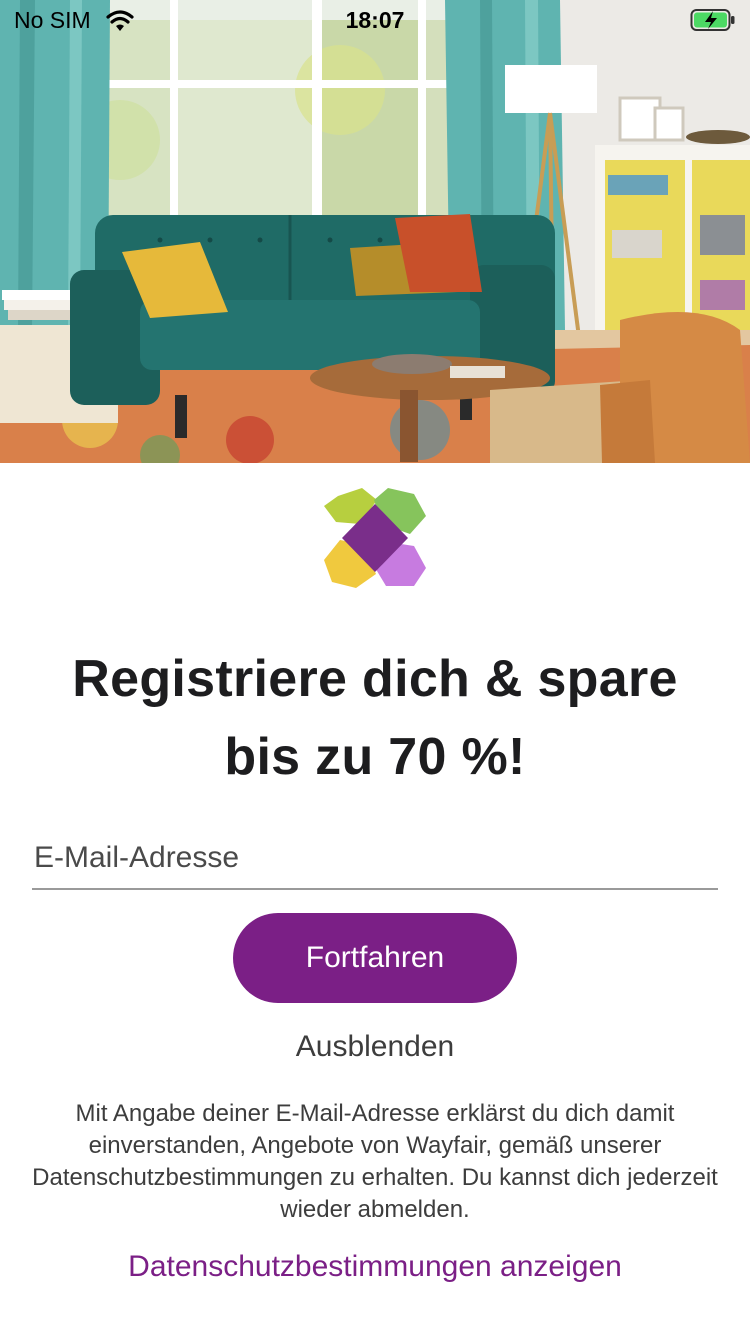 Image resolution: width=750 pixels, height=1334 pixels. Describe the element at coordinates (376, 858) in the screenshot. I see `email-field` at that location.